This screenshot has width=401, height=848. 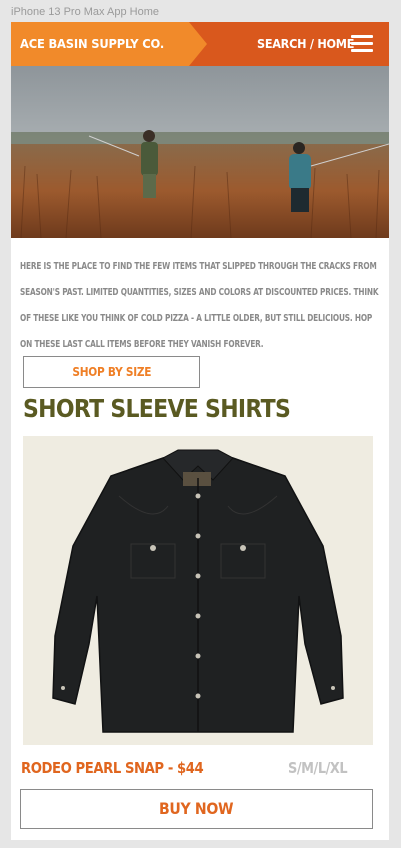 I want to click on artboard-label: iPhone 13 Pro Max App Home, so click(x=85, y=12).